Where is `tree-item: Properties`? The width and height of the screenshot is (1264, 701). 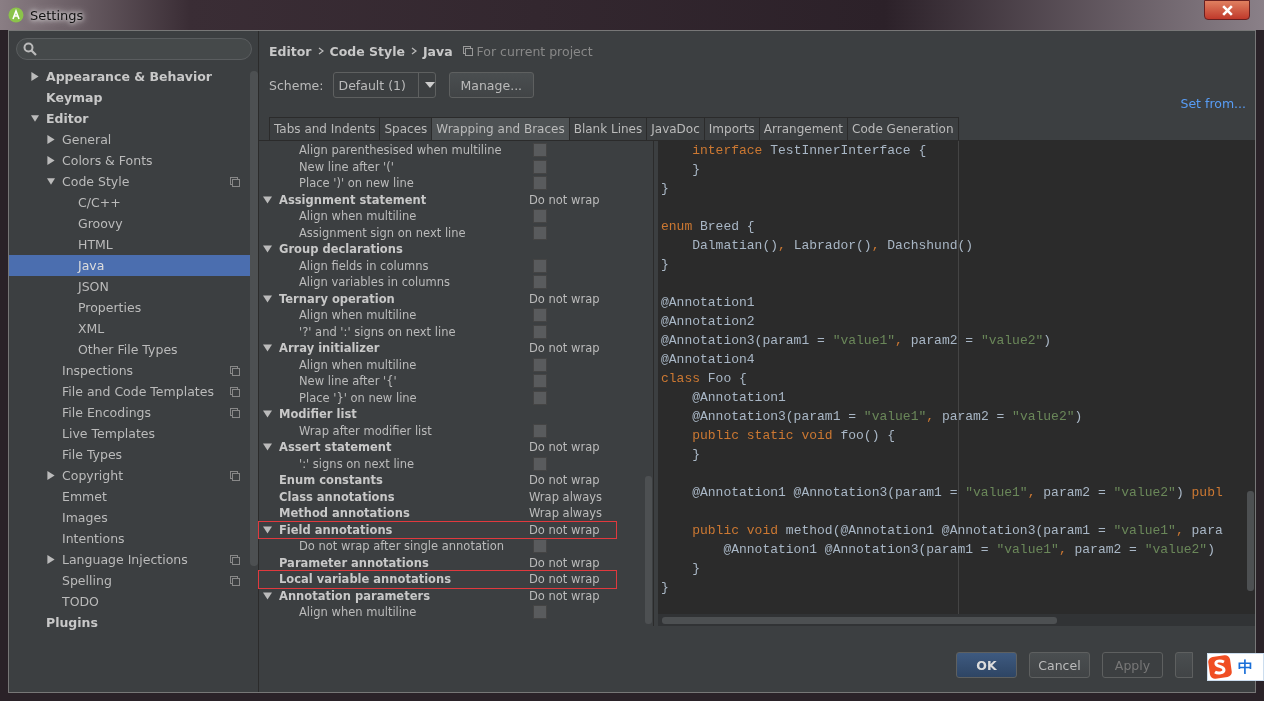
tree-item: Properties is located at coordinates (129, 307).